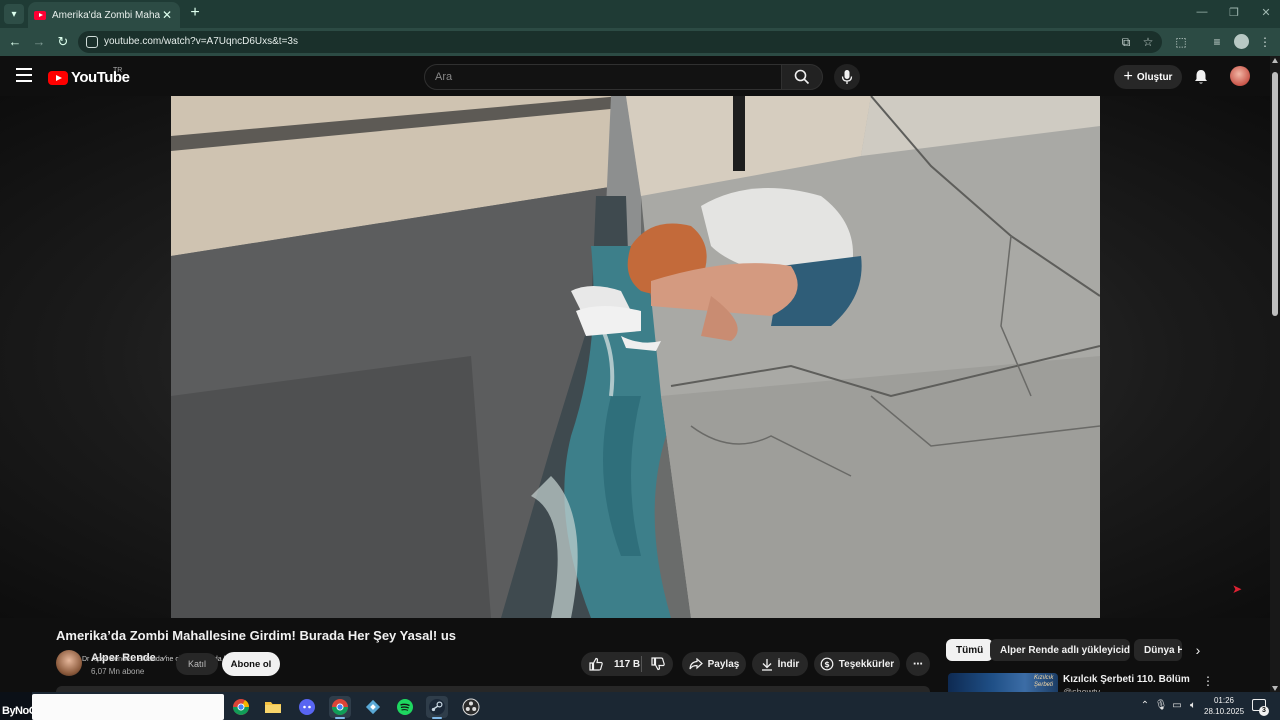 The width and height of the screenshot is (1280, 720). What do you see at coordinates (1148, 77) in the screenshot?
I see `create-button: + Oluştur` at bounding box center [1148, 77].